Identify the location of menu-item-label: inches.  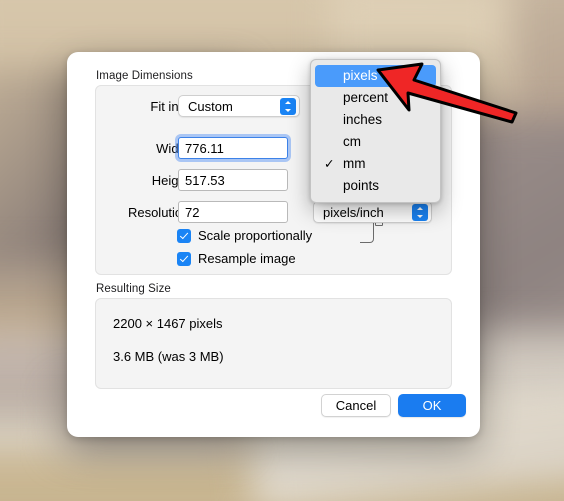
(363, 119).